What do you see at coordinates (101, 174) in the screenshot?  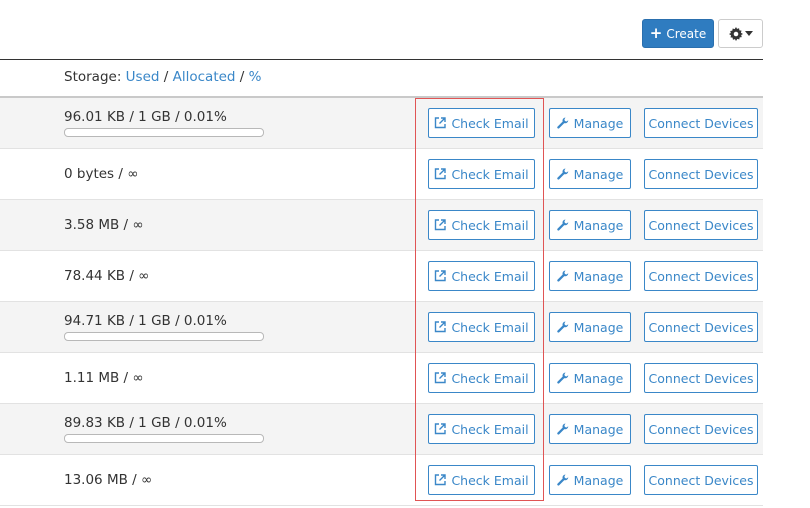 I see `storage-usage: 0 bytes / ∞` at bounding box center [101, 174].